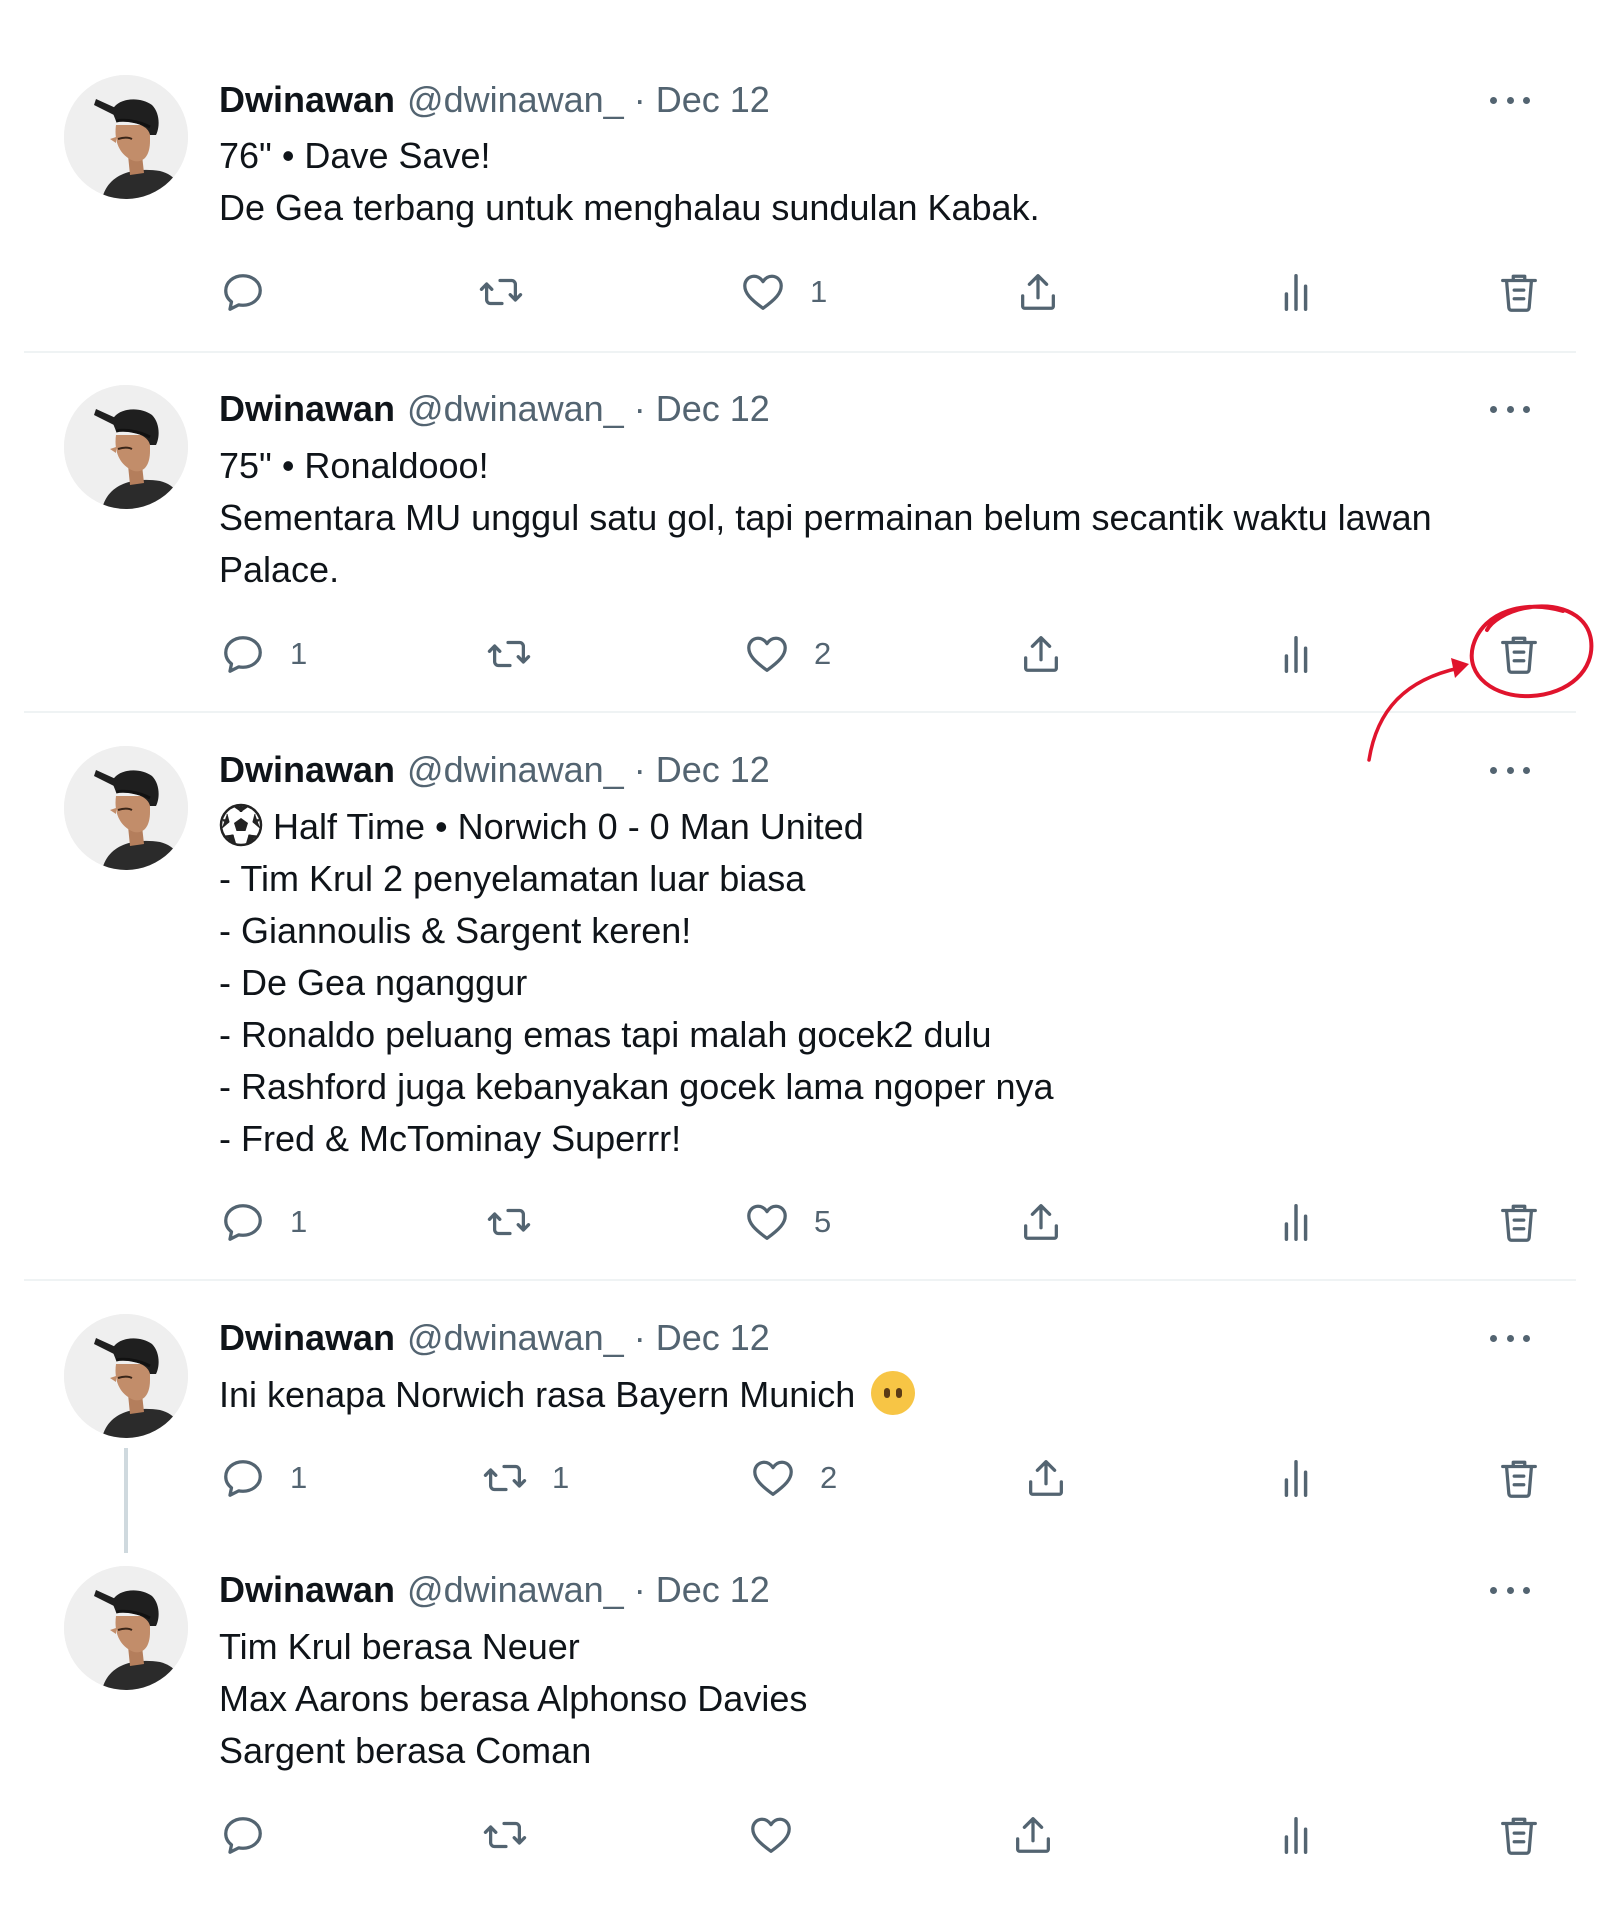  Describe the element at coordinates (889, 827) in the screenshot. I see `tweet-line: Half Time • Norwich 0 - 0 Man United` at that location.